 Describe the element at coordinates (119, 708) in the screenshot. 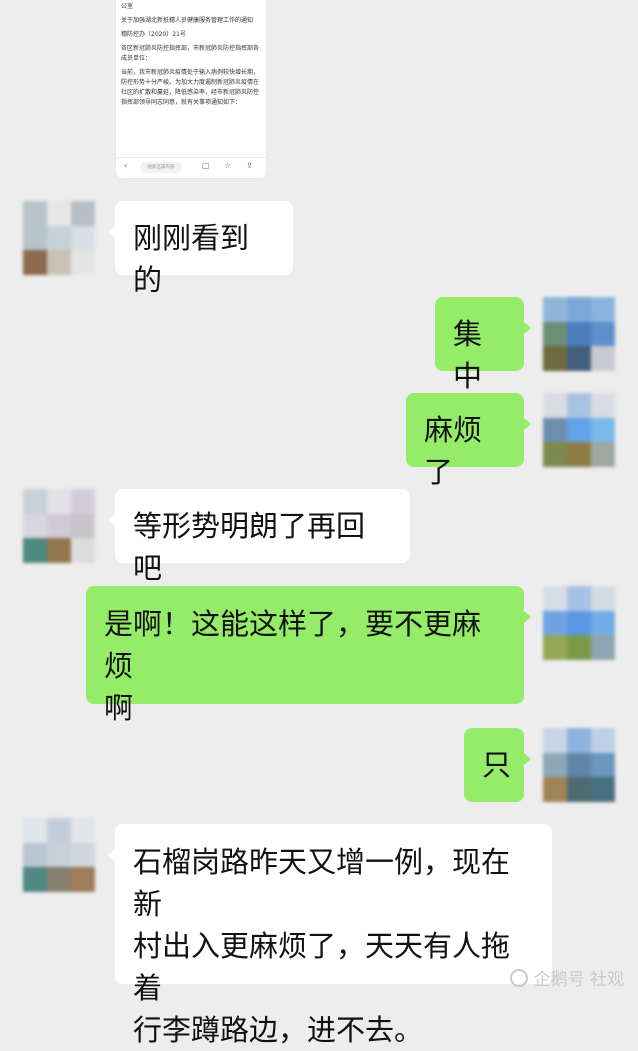

I see `message-text-line: 啊` at that location.